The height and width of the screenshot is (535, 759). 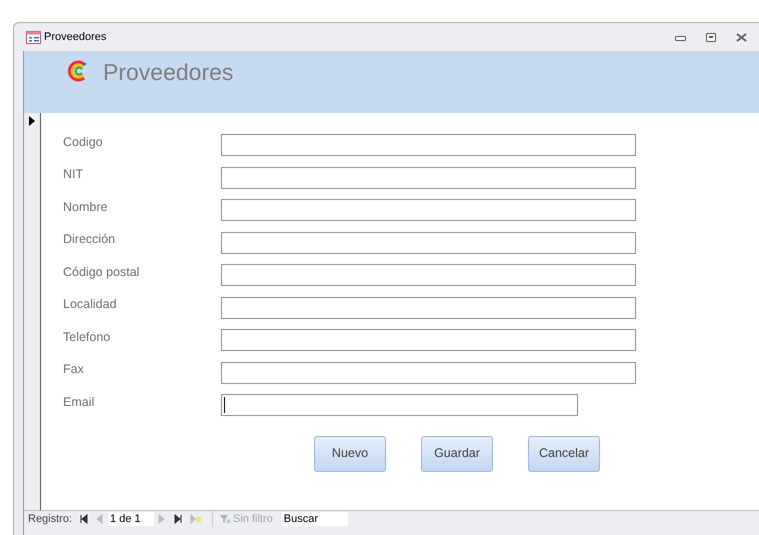 I want to click on last-record-icon, so click(x=178, y=519).